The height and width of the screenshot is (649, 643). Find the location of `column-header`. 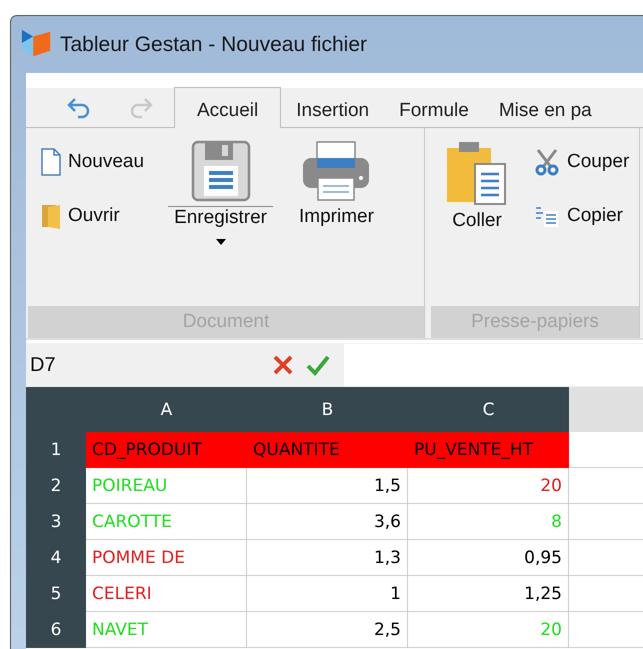

column-header is located at coordinates (606, 409).